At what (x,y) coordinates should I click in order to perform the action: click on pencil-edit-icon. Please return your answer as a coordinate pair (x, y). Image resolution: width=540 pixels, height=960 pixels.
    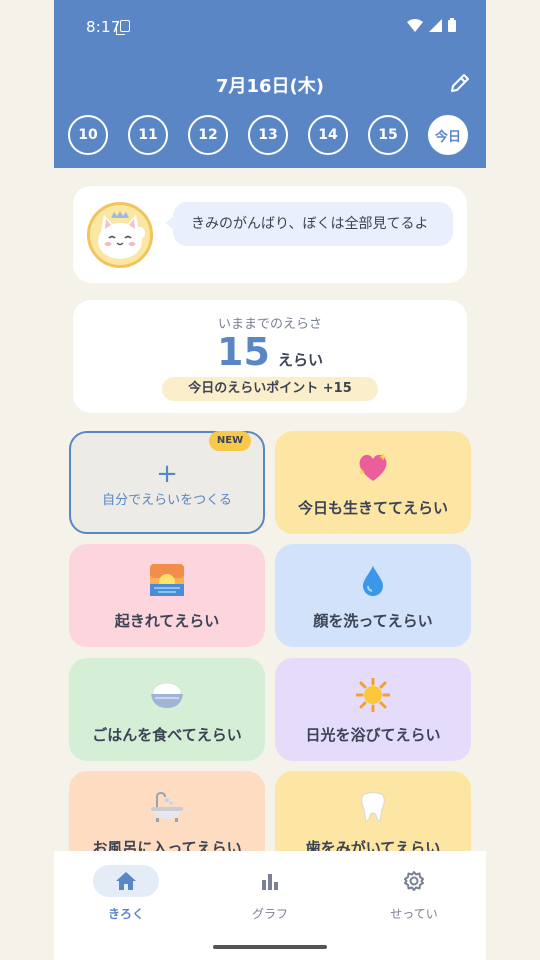
    Looking at the image, I should click on (460, 83).